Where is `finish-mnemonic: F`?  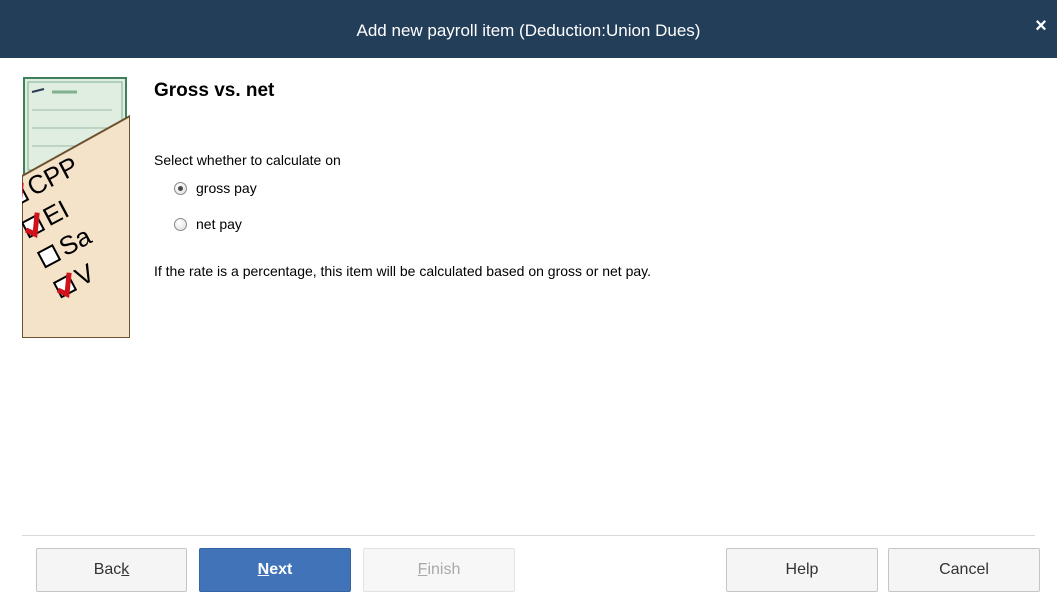
finish-mnemonic: F is located at coordinates (422, 569).